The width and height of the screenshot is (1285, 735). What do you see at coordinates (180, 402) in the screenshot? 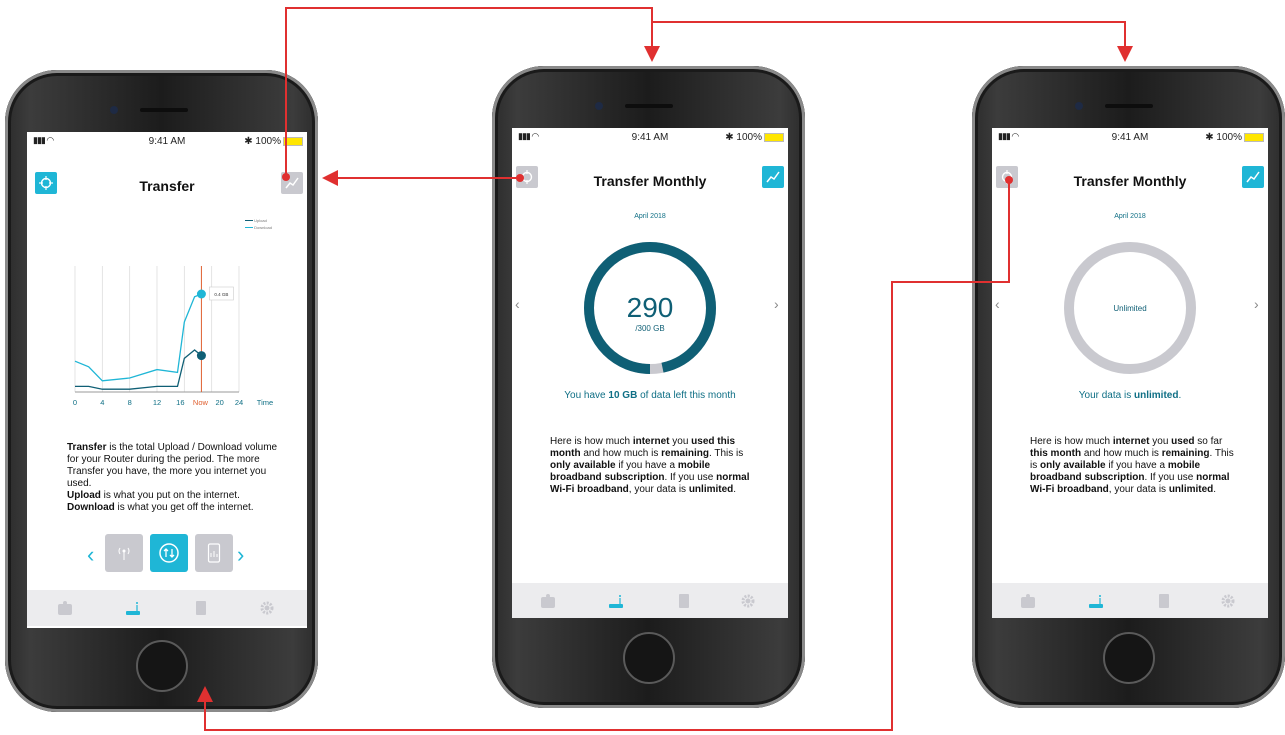
I see `x-tick-label: 16` at bounding box center [180, 402].